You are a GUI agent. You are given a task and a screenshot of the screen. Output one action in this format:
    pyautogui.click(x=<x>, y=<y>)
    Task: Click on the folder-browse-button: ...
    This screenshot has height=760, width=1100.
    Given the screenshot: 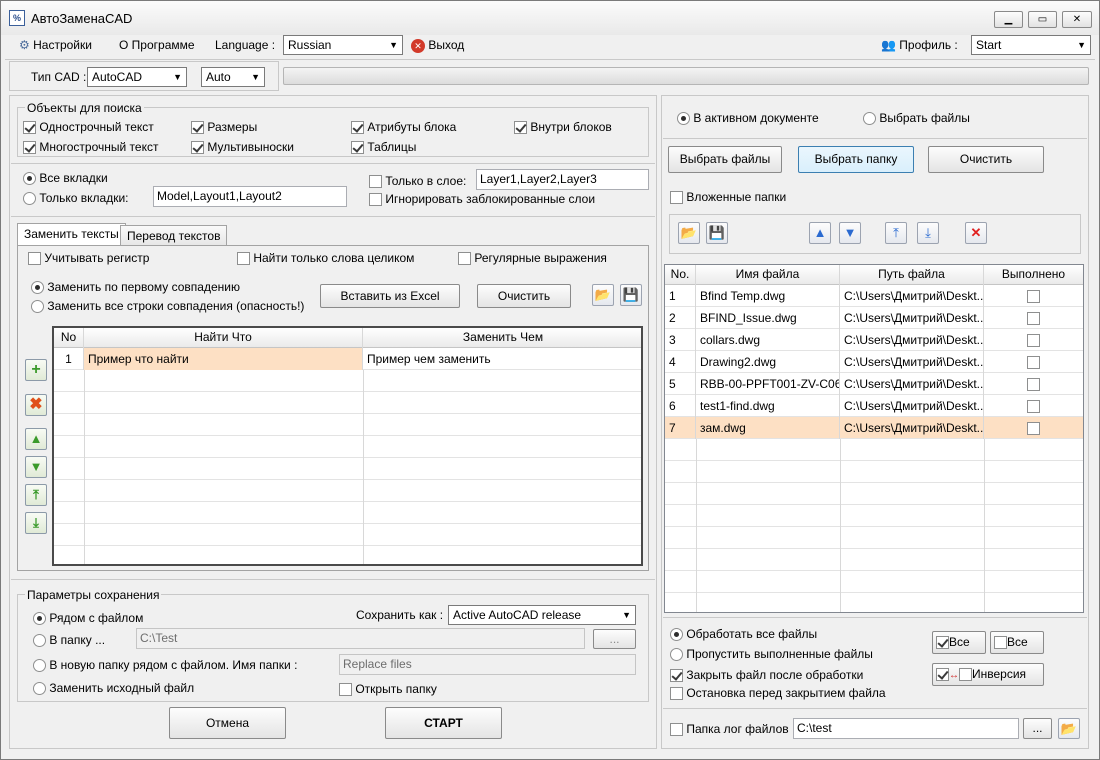 What is the action you would take?
    pyautogui.click(x=614, y=639)
    